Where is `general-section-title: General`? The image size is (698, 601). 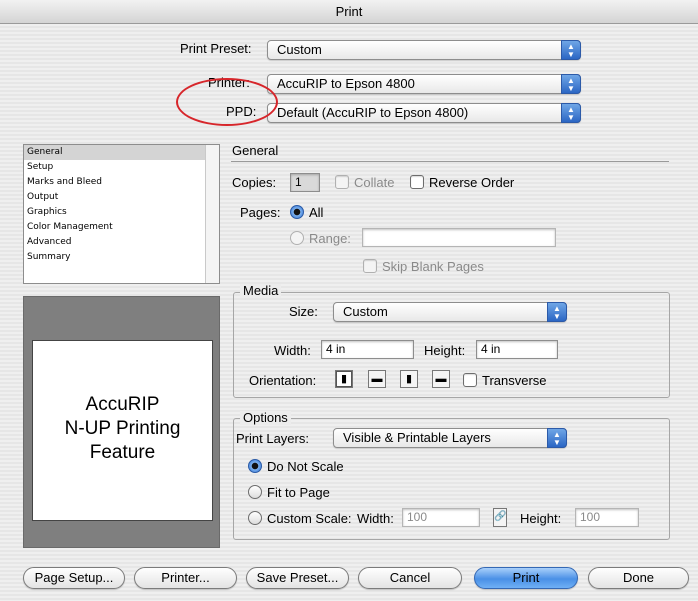 general-section-title: General is located at coordinates (255, 150).